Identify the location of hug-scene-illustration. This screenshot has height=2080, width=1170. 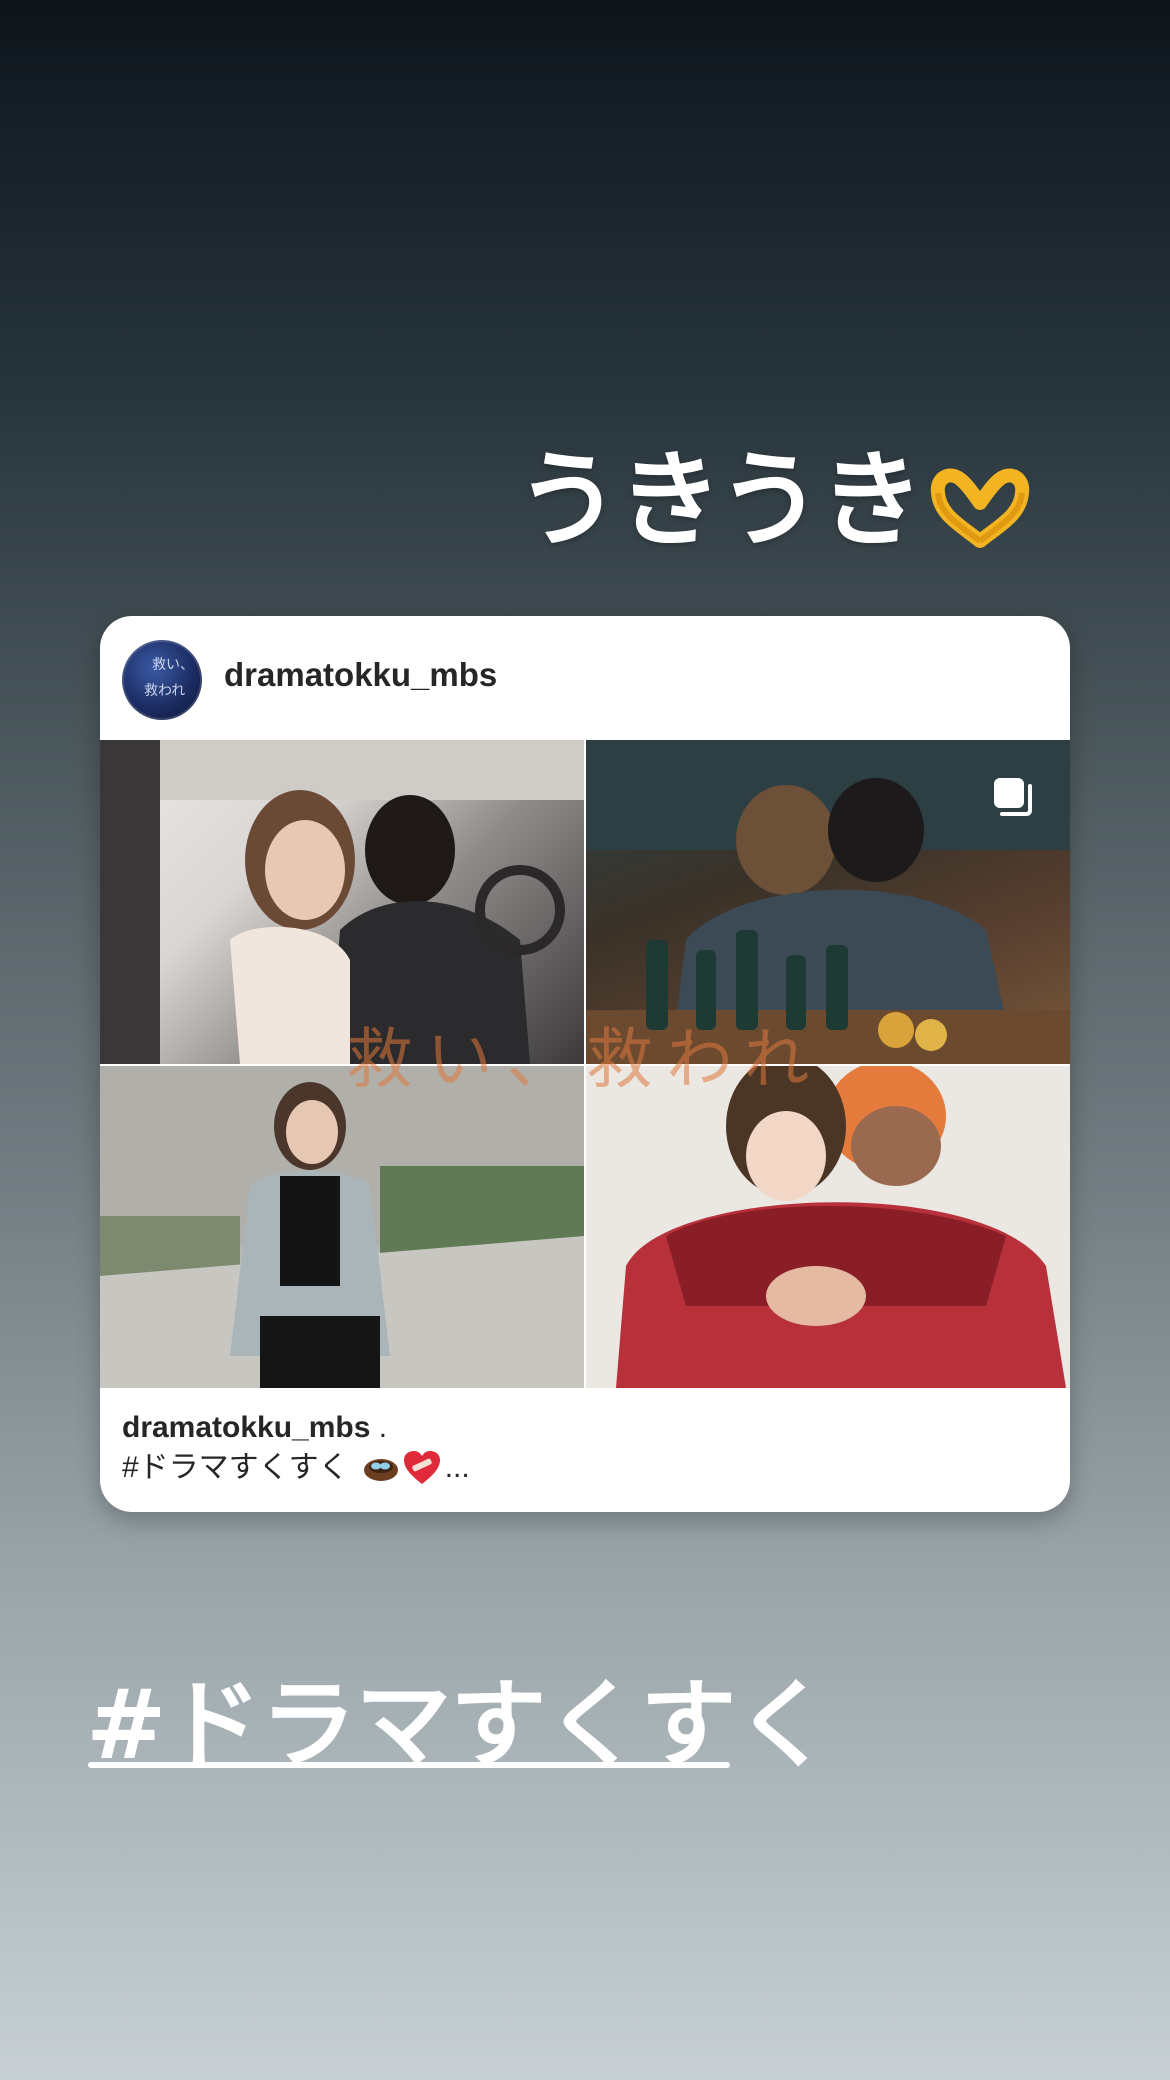
(828, 1227).